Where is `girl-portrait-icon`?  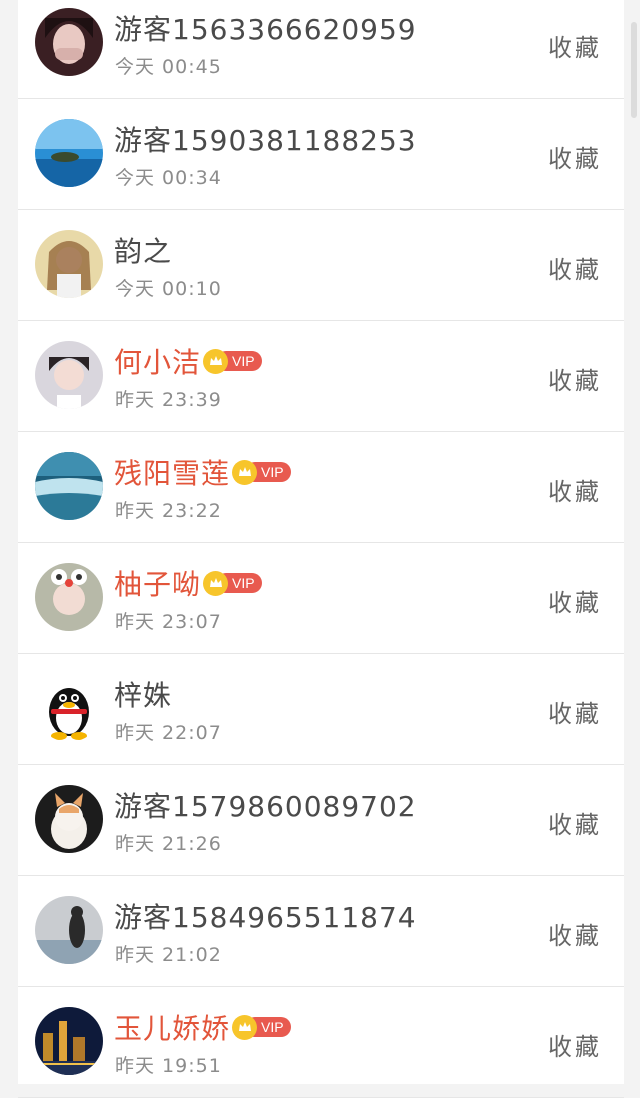 girl-portrait-icon is located at coordinates (69, 42).